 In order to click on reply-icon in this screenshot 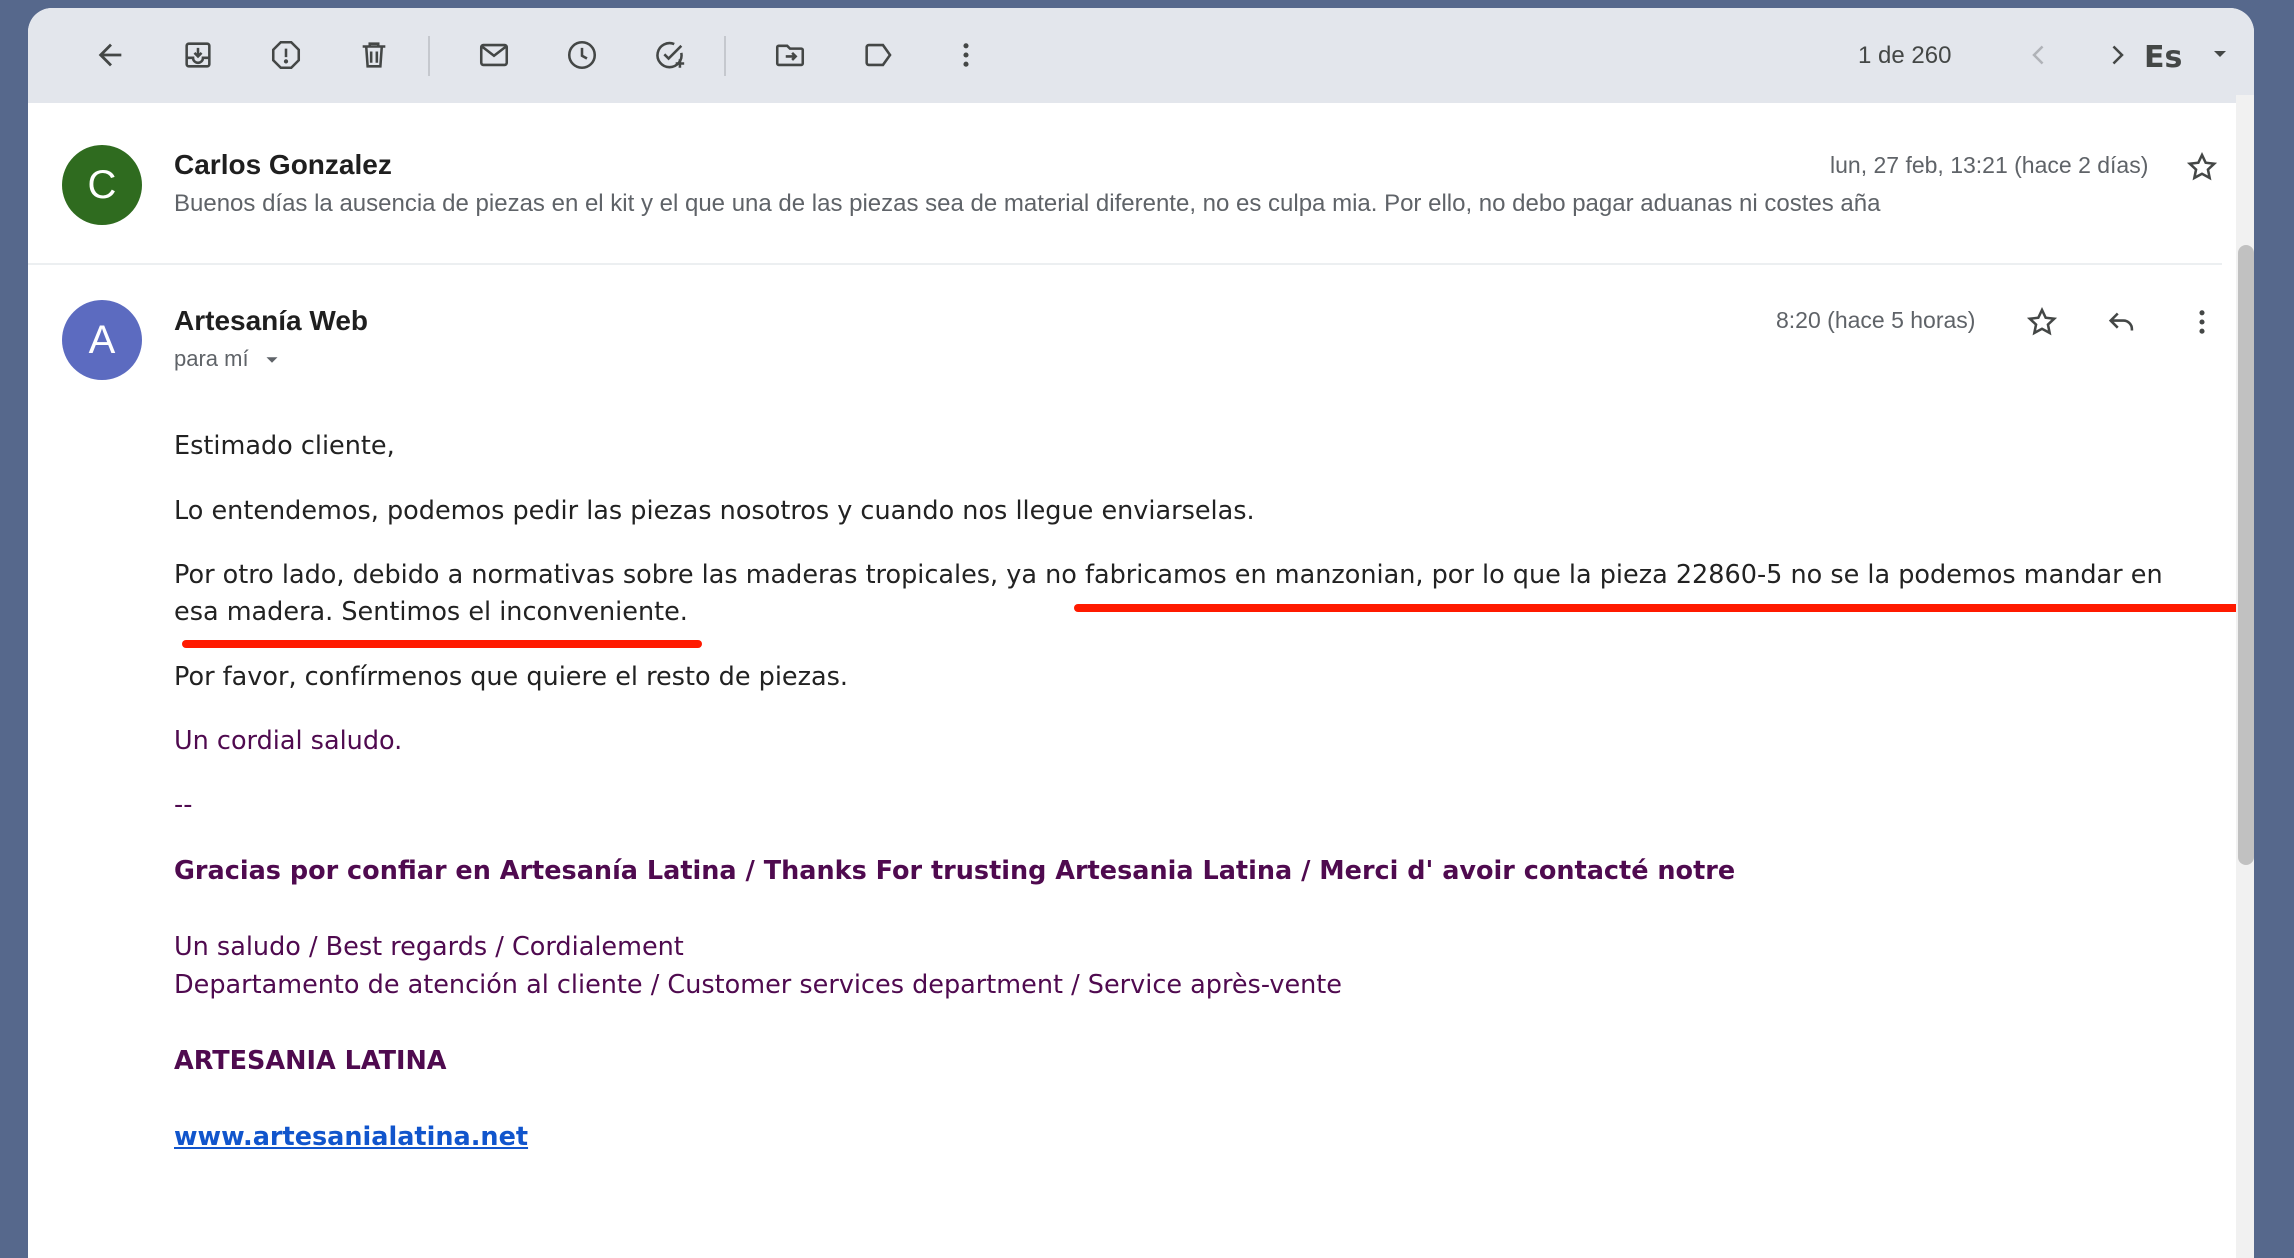, I will do `click(2122, 322)`.